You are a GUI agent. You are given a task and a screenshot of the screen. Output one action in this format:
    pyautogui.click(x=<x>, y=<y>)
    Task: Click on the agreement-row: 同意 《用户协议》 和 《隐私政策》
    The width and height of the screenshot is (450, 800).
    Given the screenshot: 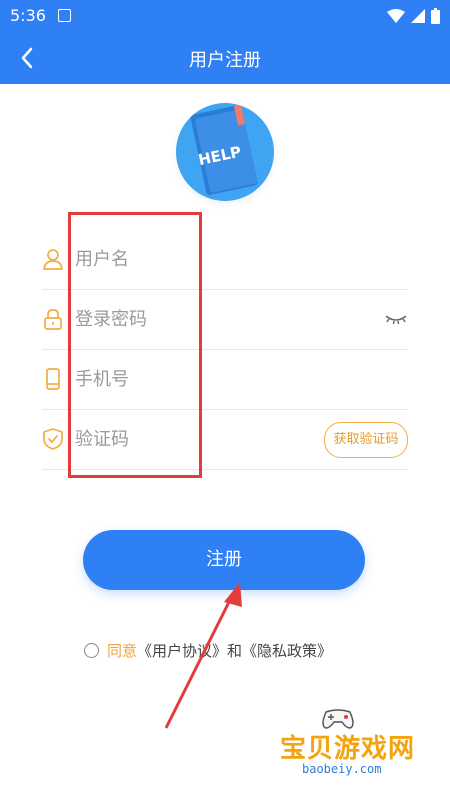 What is the action you would take?
    pyautogui.click(x=208, y=650)
    